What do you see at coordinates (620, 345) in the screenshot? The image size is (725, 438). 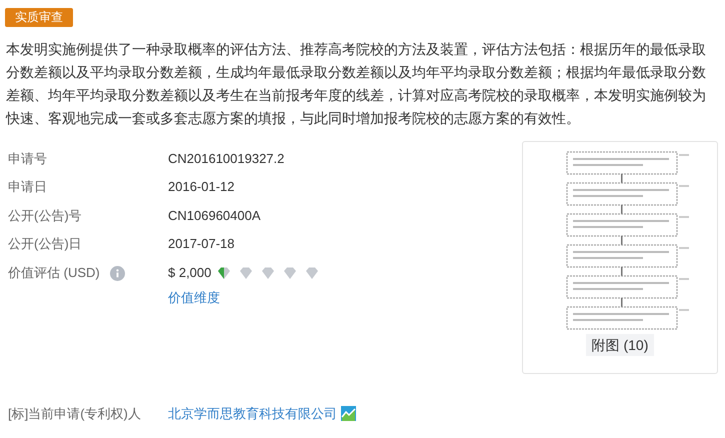 I see `figure-caption: 附图 (10)` at bounding box center [620, 345].